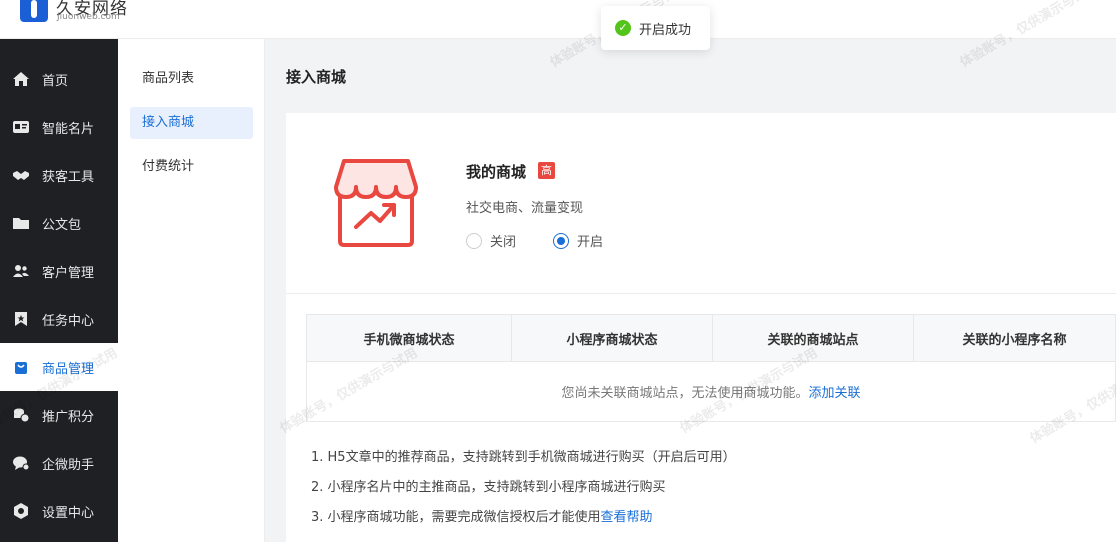  I want to click on sidebar-item-tasks: 任务中心, so click(59, 319).